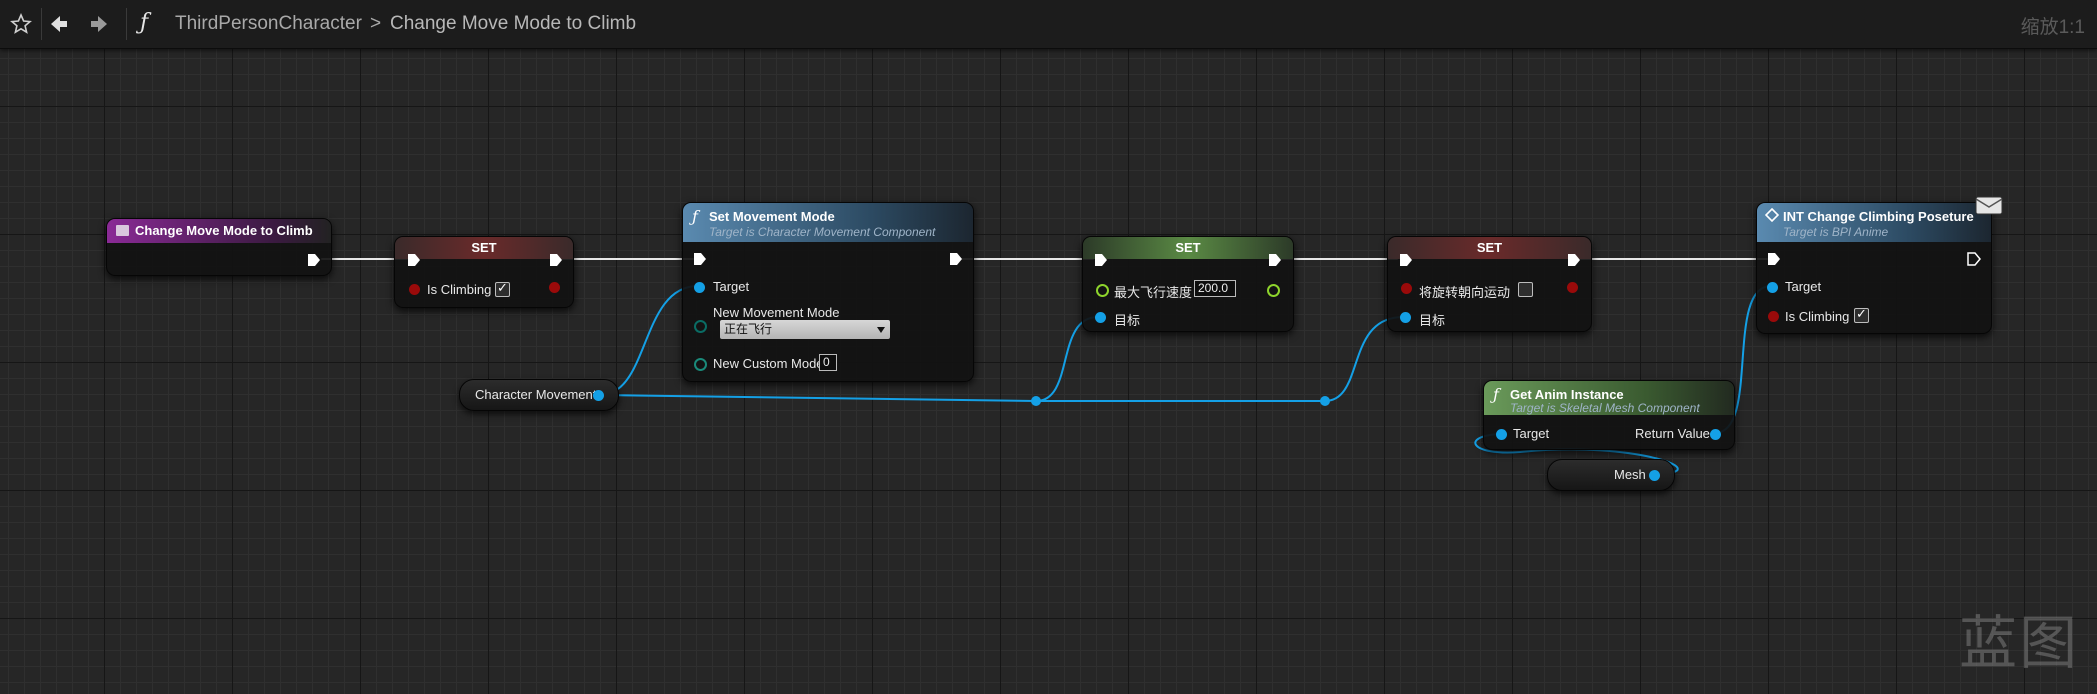  What do you see at coordinates (768, 363) in the screenshot?
I see `pin-label: New Custom Mode` at bounding box center [768, 363].